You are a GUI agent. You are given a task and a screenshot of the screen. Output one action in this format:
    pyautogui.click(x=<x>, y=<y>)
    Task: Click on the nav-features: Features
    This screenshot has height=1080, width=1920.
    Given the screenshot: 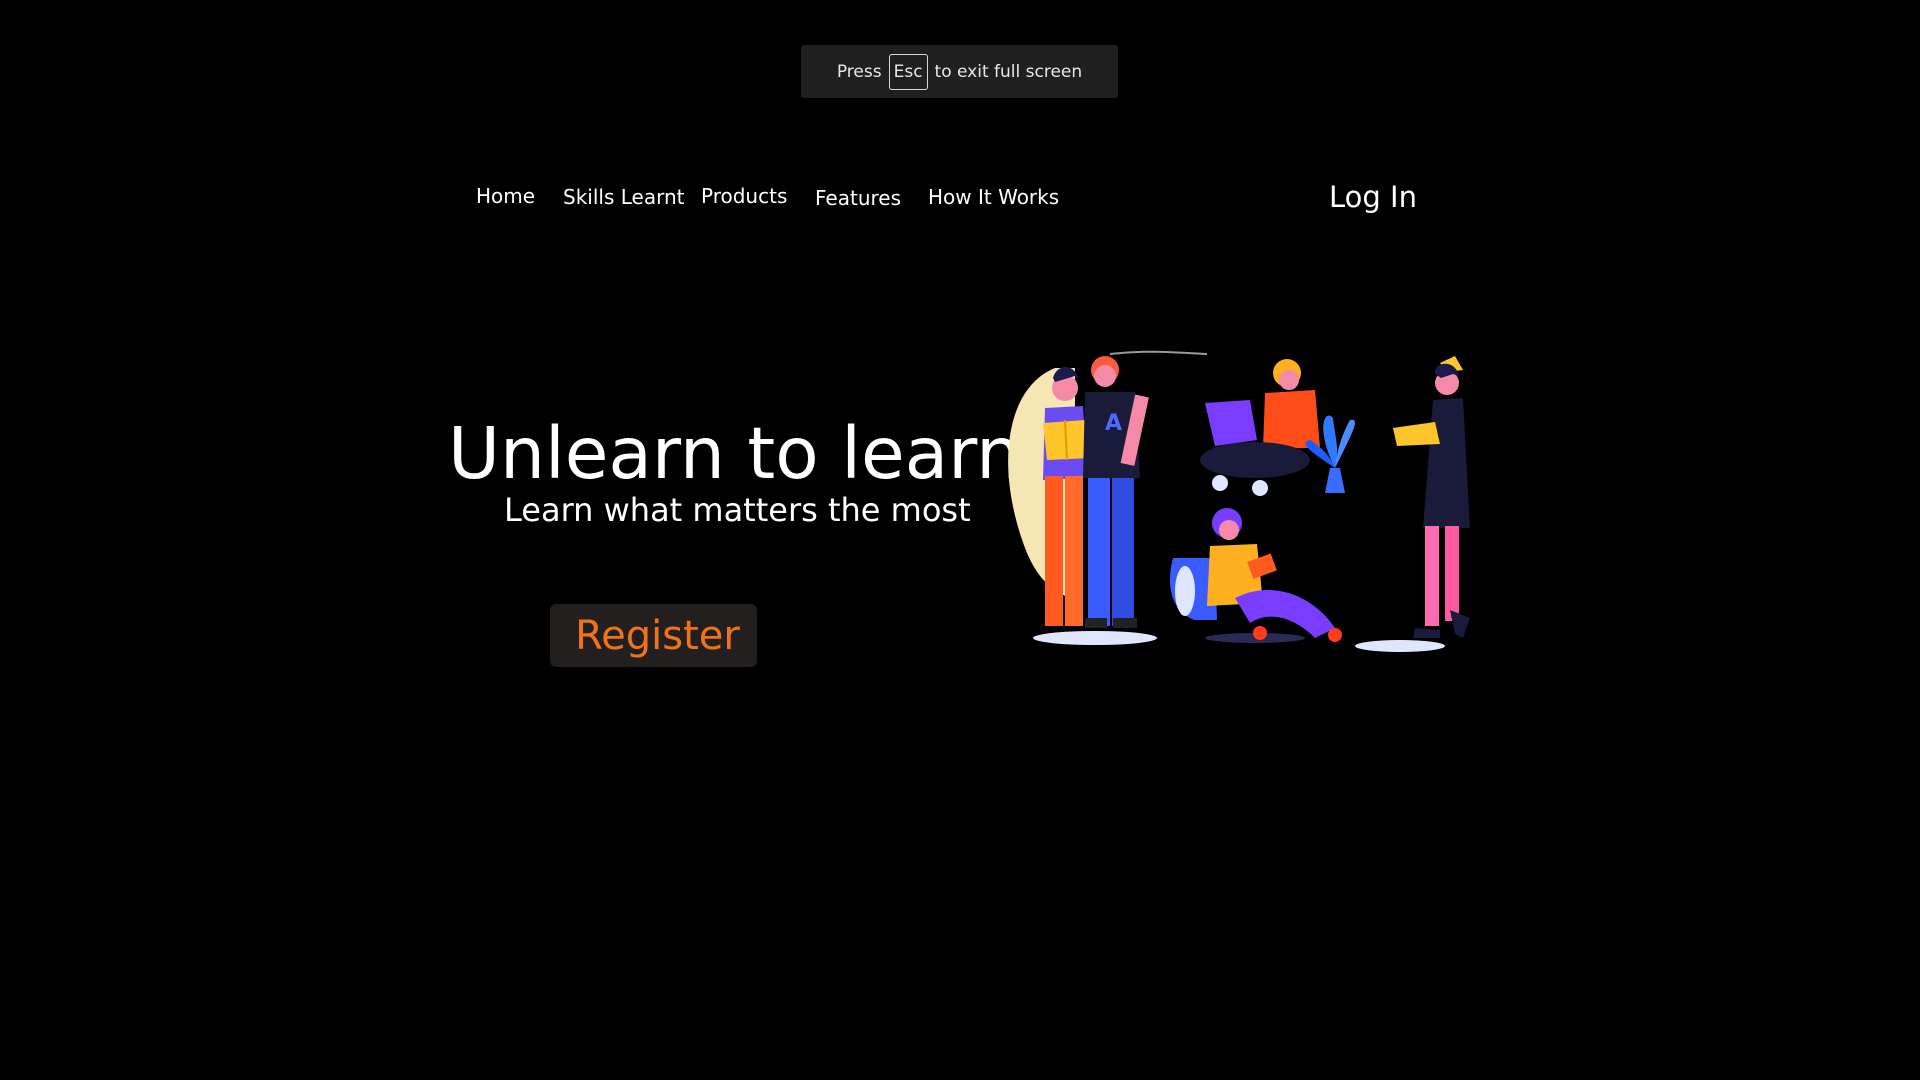 What is the action you would take?
    pyautogui.click(x=858, y=198)
    